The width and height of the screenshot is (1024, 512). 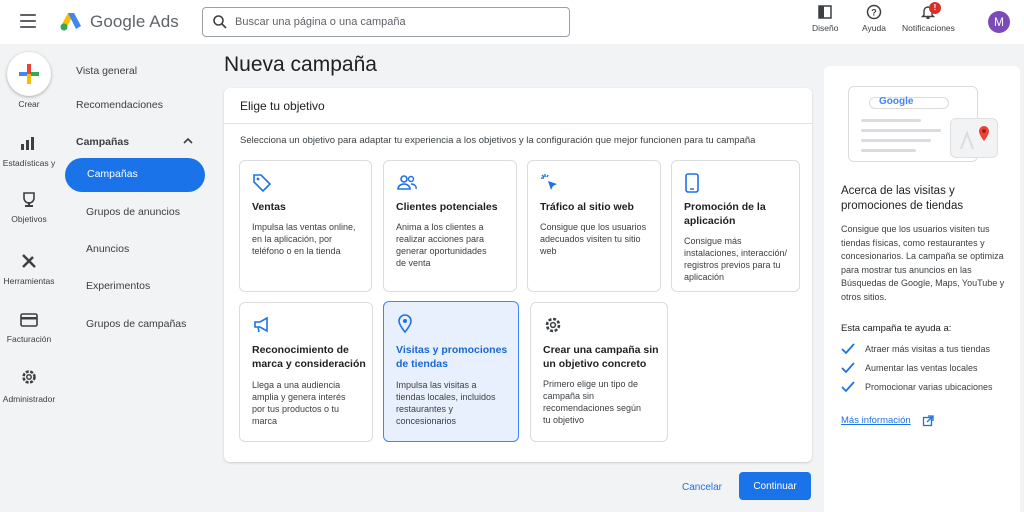 I want to click on objective-desc-line: campaña sin, so click(x=569, y=396).